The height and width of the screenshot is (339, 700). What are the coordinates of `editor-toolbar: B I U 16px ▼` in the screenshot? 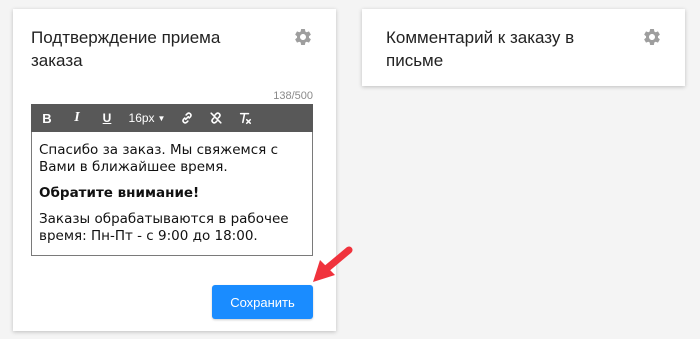 It's located at (172, 118).